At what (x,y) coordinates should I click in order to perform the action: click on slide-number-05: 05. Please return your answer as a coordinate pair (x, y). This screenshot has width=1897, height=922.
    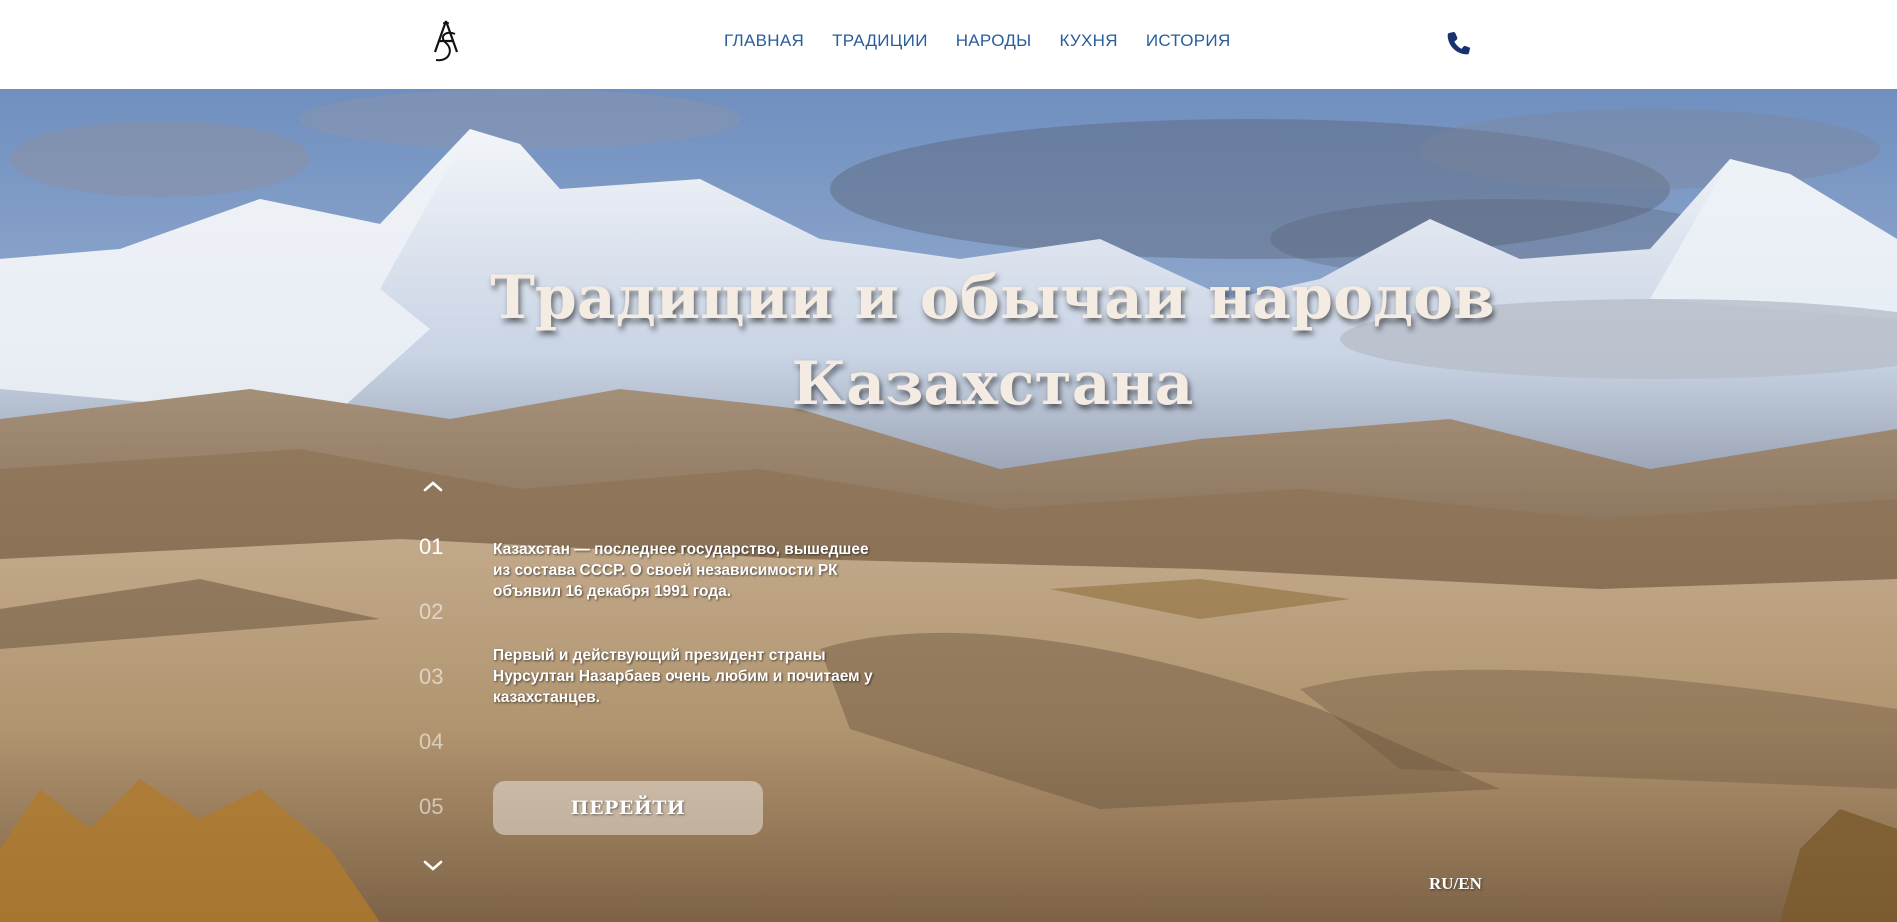
    Looking at the image, I should click on (431, 807).